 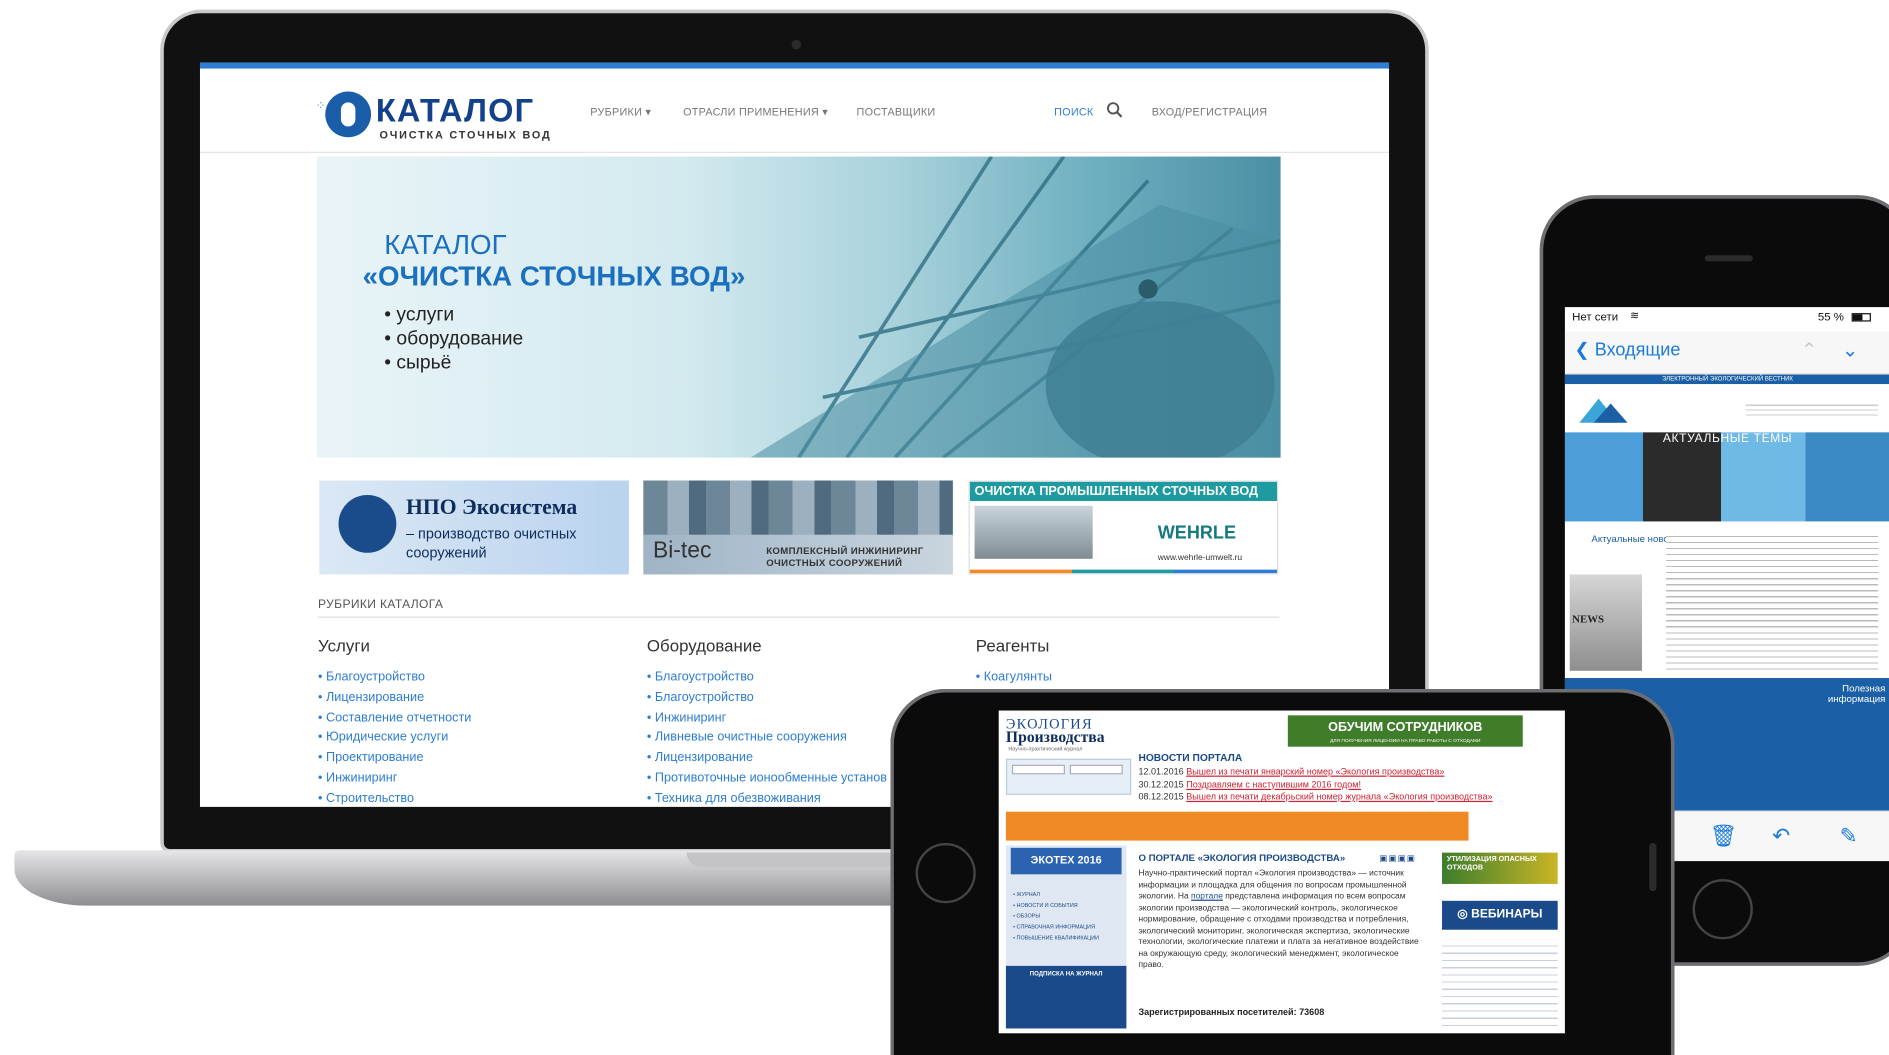 I want to click on topics-banner, so click(x=1726, y=477).